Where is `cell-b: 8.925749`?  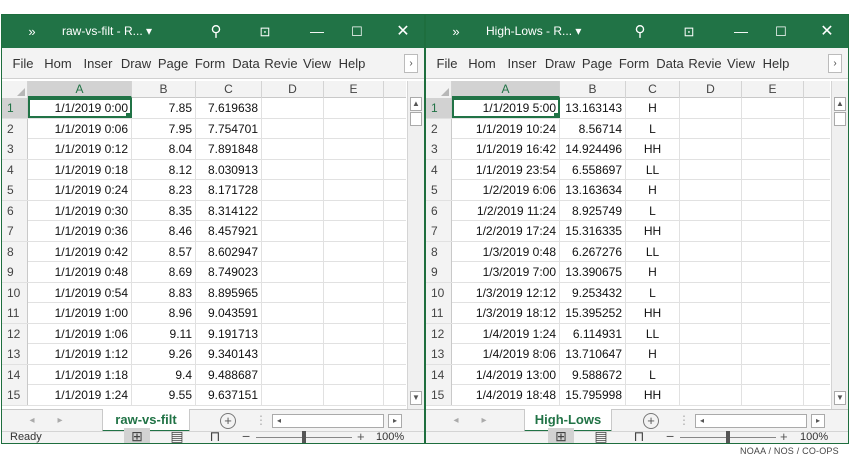 cell-b: 8.925749 is located at coordinates (593, 210).